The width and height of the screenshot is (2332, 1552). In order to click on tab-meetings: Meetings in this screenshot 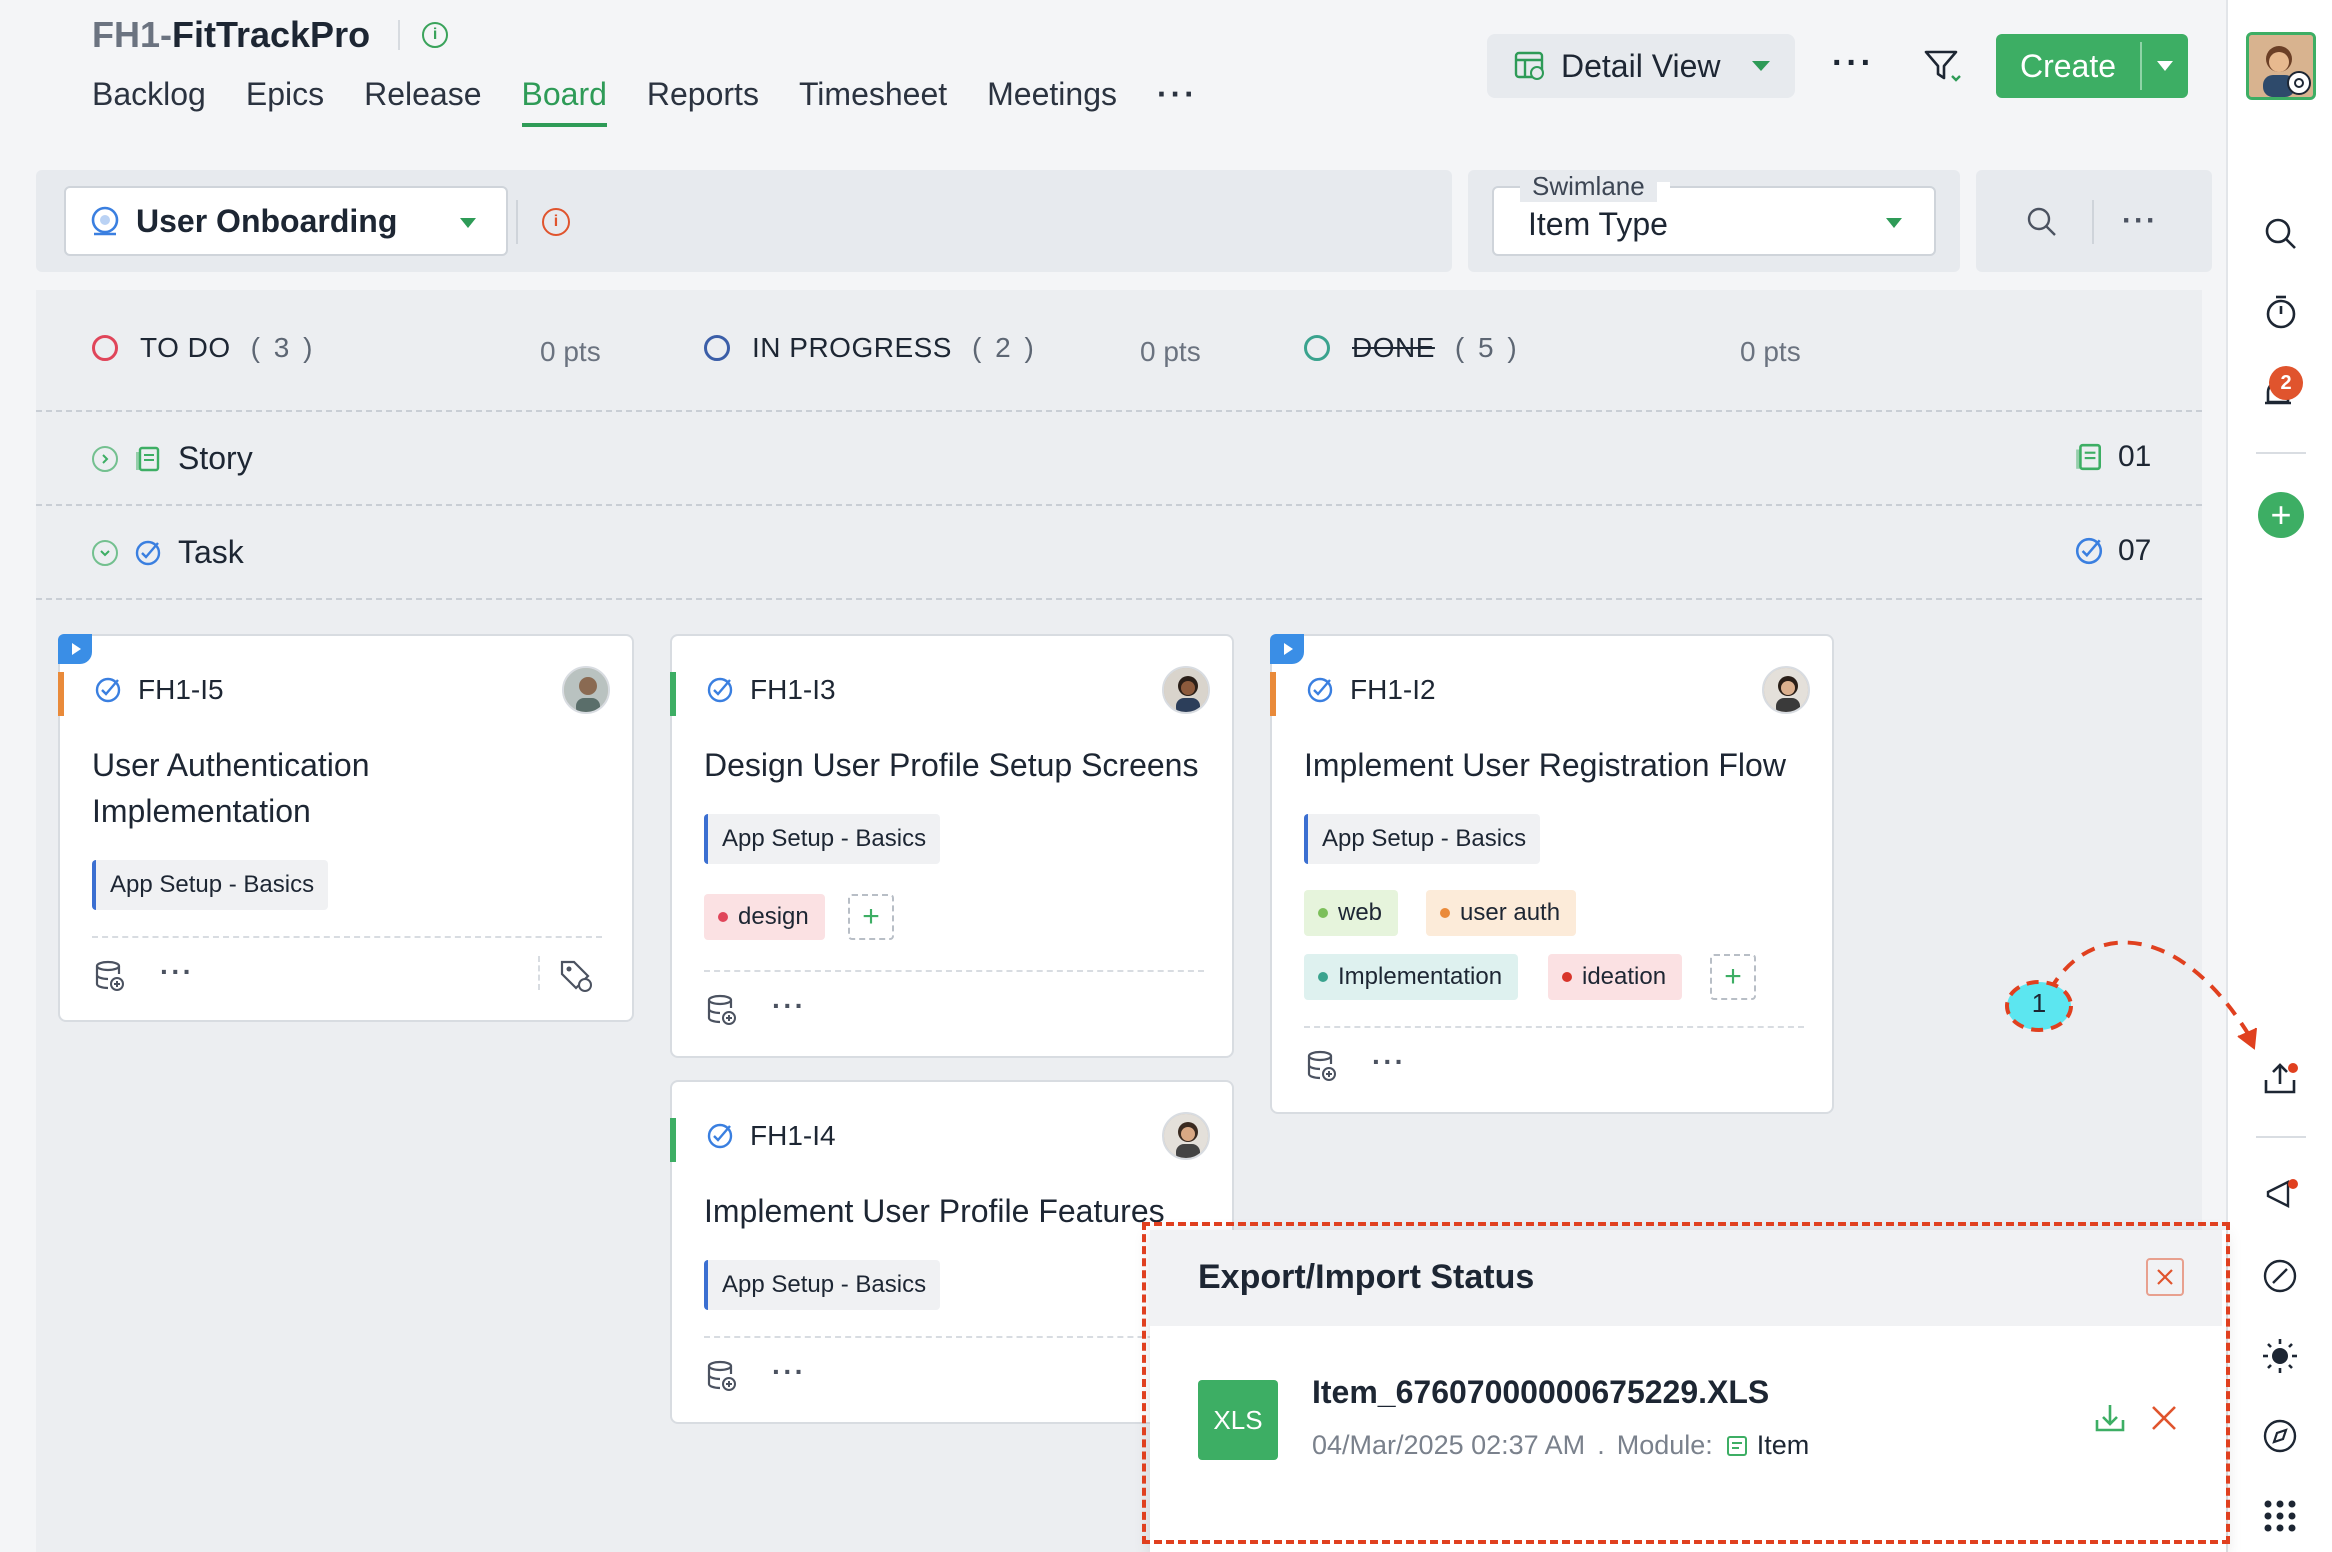, I will do `click(1052, 101)`.